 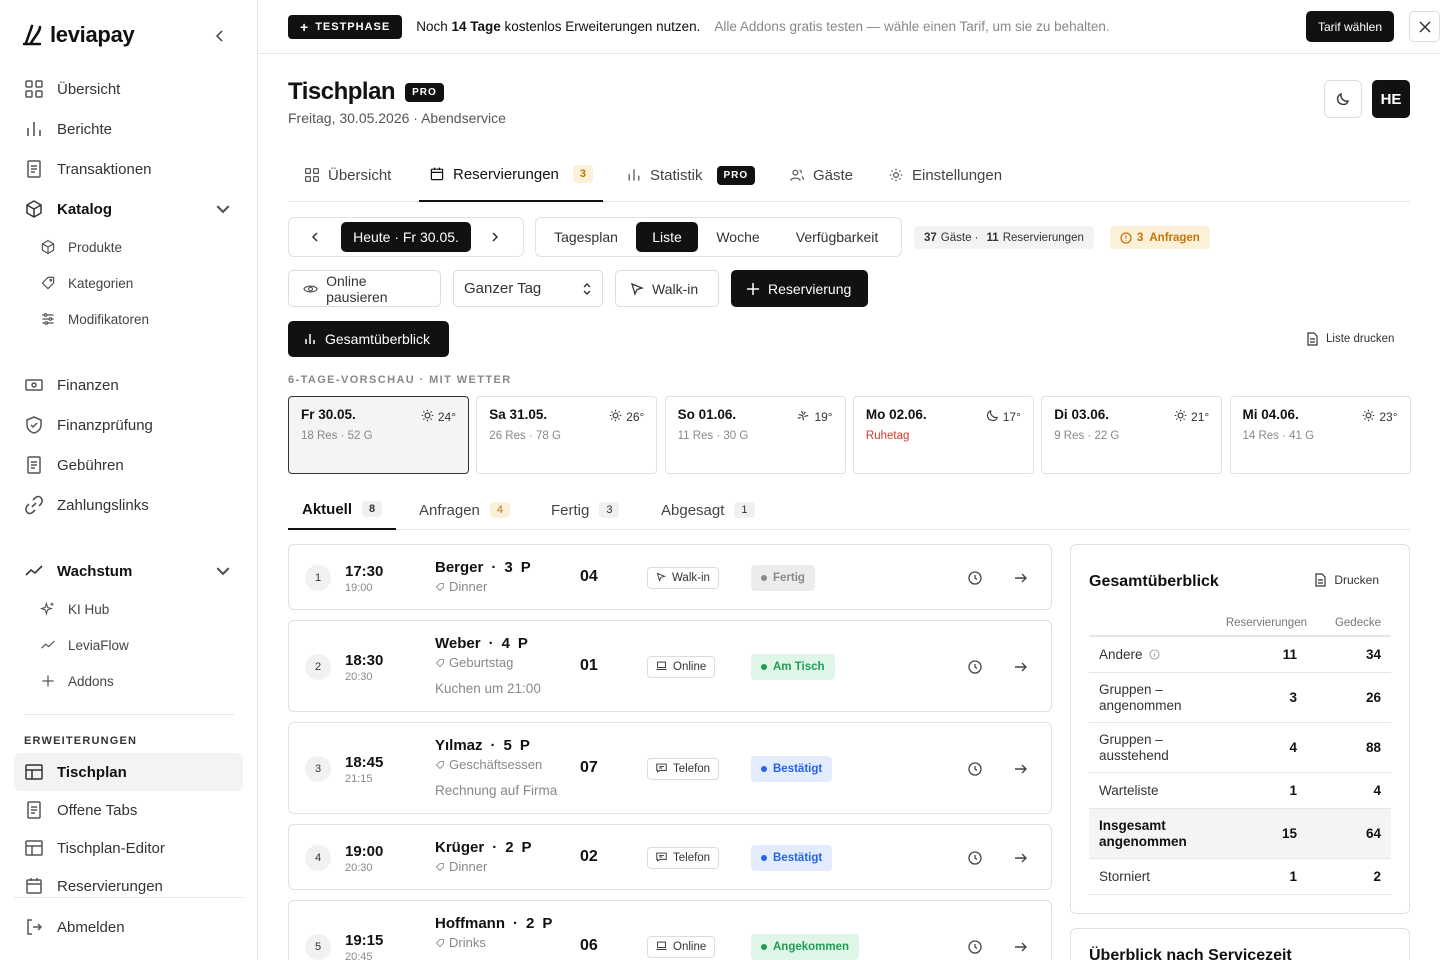 What do you see at coordinates (1346, 580) in the screenshot?
I see `overview-print-button: Drucken` at bounding box center [1346, 580].